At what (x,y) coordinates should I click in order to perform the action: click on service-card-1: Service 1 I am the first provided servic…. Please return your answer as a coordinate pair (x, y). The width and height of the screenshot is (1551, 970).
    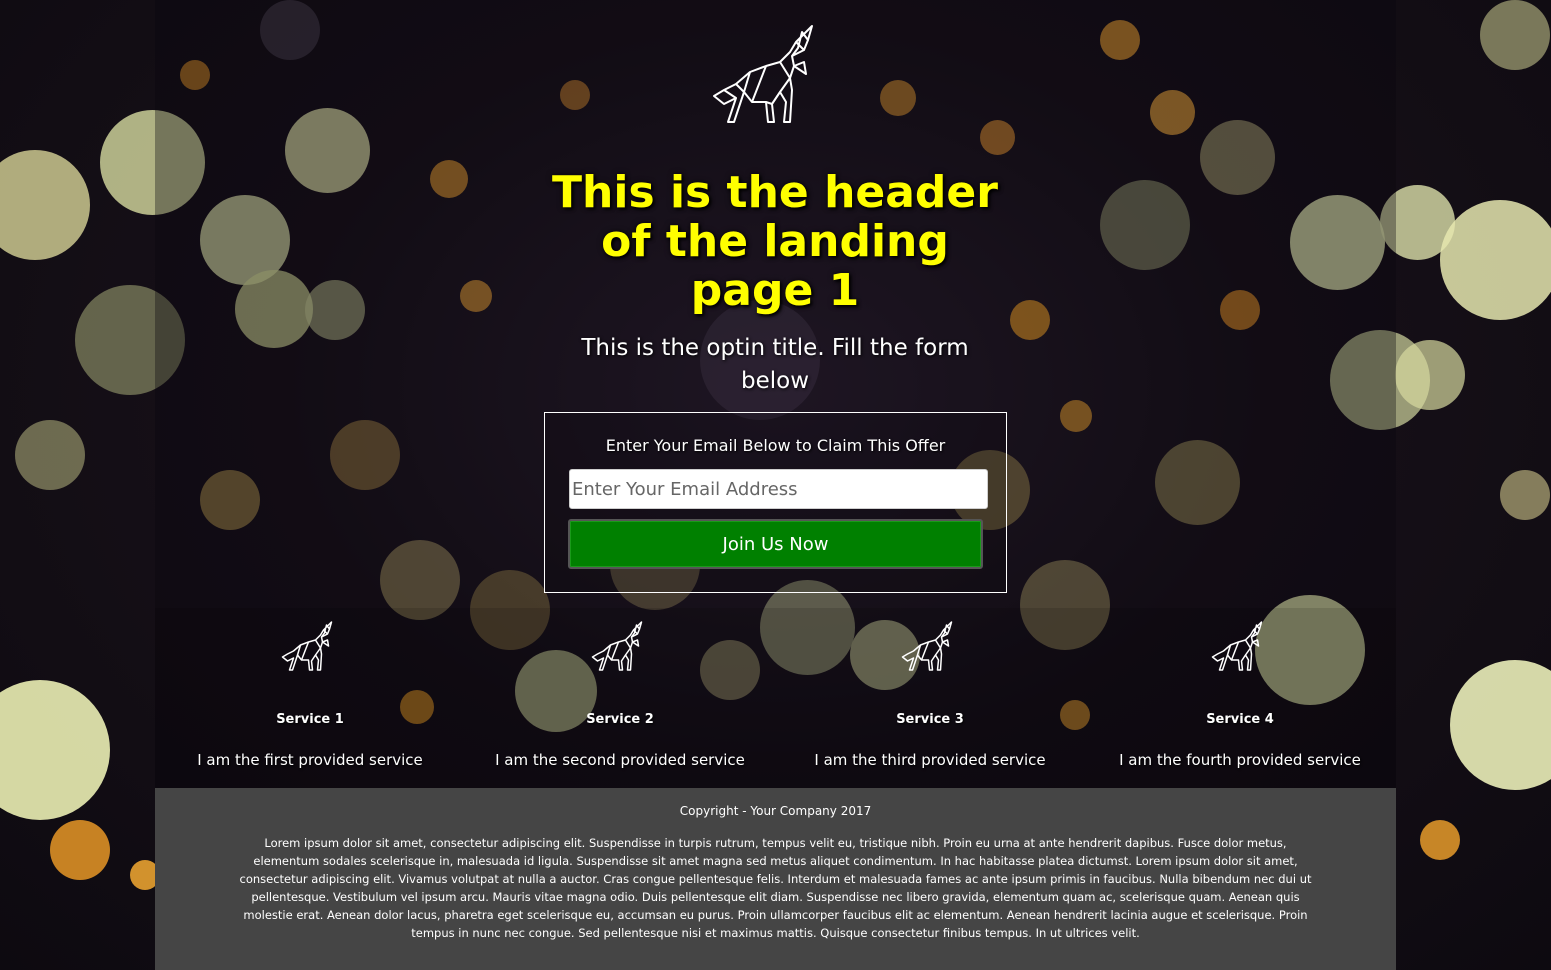
    Looking at the image, I should click on (310, 698).